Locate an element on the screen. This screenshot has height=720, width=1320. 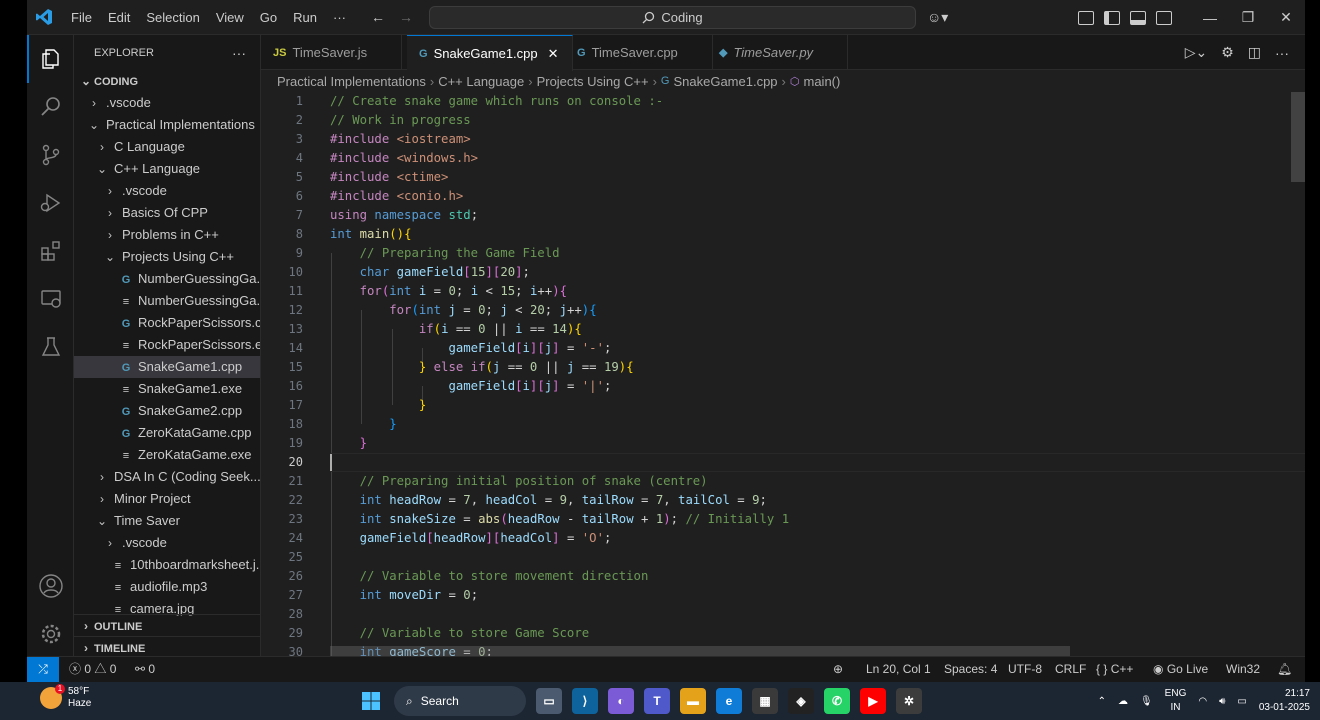
breadcrumb-item: main() is located at coordinates (822, 81).